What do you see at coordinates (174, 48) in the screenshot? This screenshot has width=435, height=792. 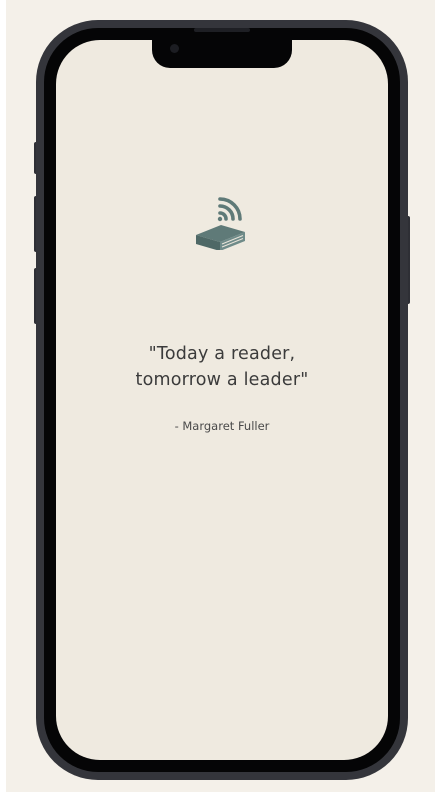 I see `front-camera` at bounding box center [174, 48].